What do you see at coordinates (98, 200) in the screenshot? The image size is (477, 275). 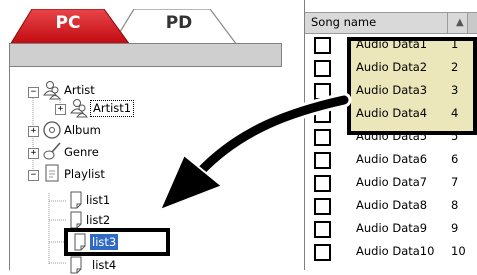 I see `tree-item-list1-label: list1` at bounding box center [98, 200].